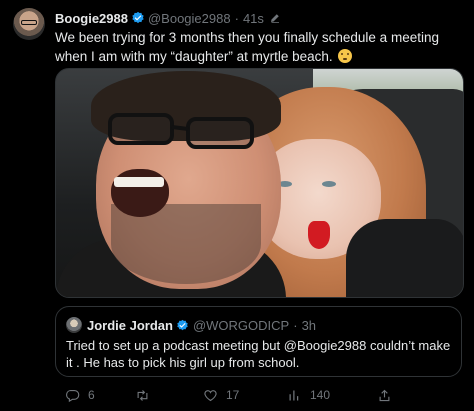 The height and width of the screenshot is (411, 474). I want to click on reply-button: 6, so click(80, 395).